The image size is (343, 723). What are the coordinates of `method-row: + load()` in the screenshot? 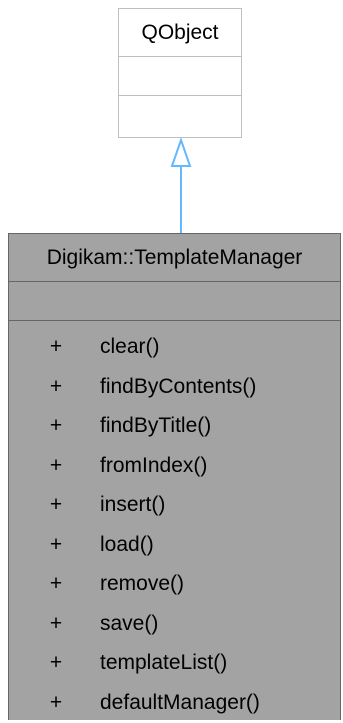 It's located at (174, 545).